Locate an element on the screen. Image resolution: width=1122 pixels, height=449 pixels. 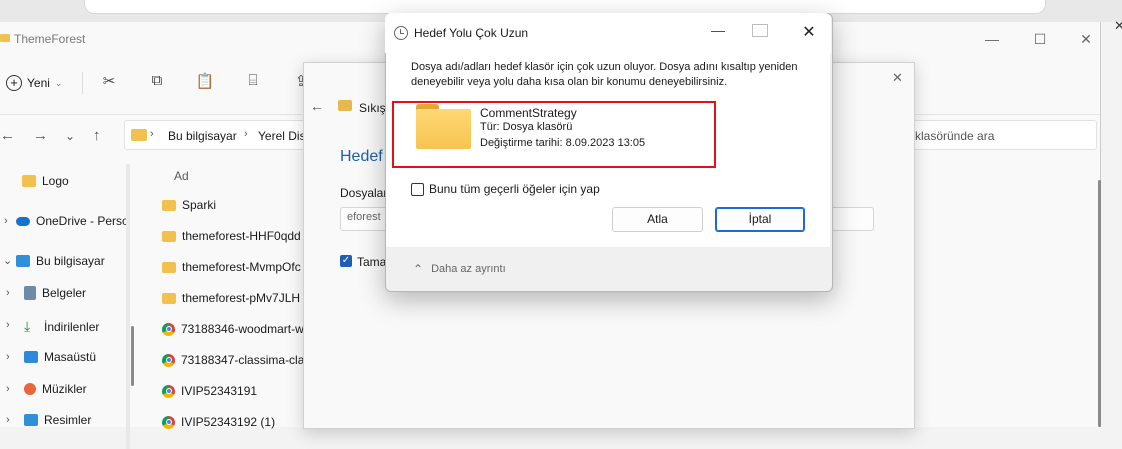
sidebar-item-pictures: Resimler is located at coordinates (57, 420).